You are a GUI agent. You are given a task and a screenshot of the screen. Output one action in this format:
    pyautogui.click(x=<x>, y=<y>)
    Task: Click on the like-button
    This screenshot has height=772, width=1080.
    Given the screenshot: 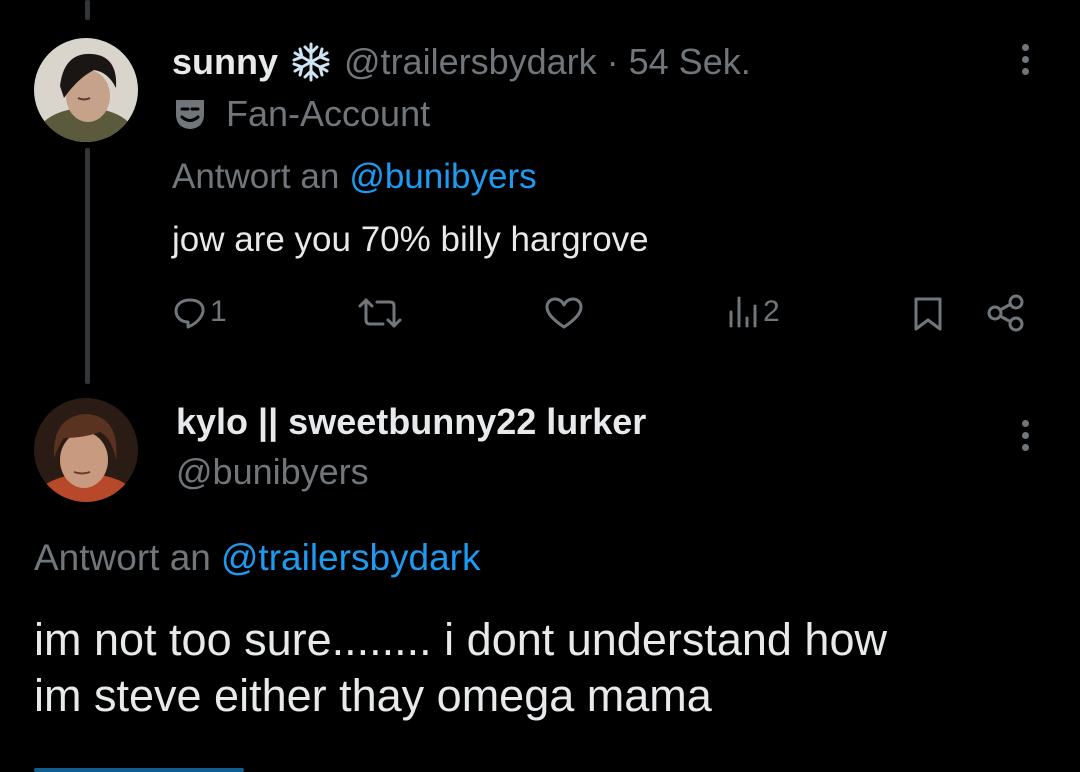 What is the action you would take?
    pyautogui.click(x=564, y=313)
    